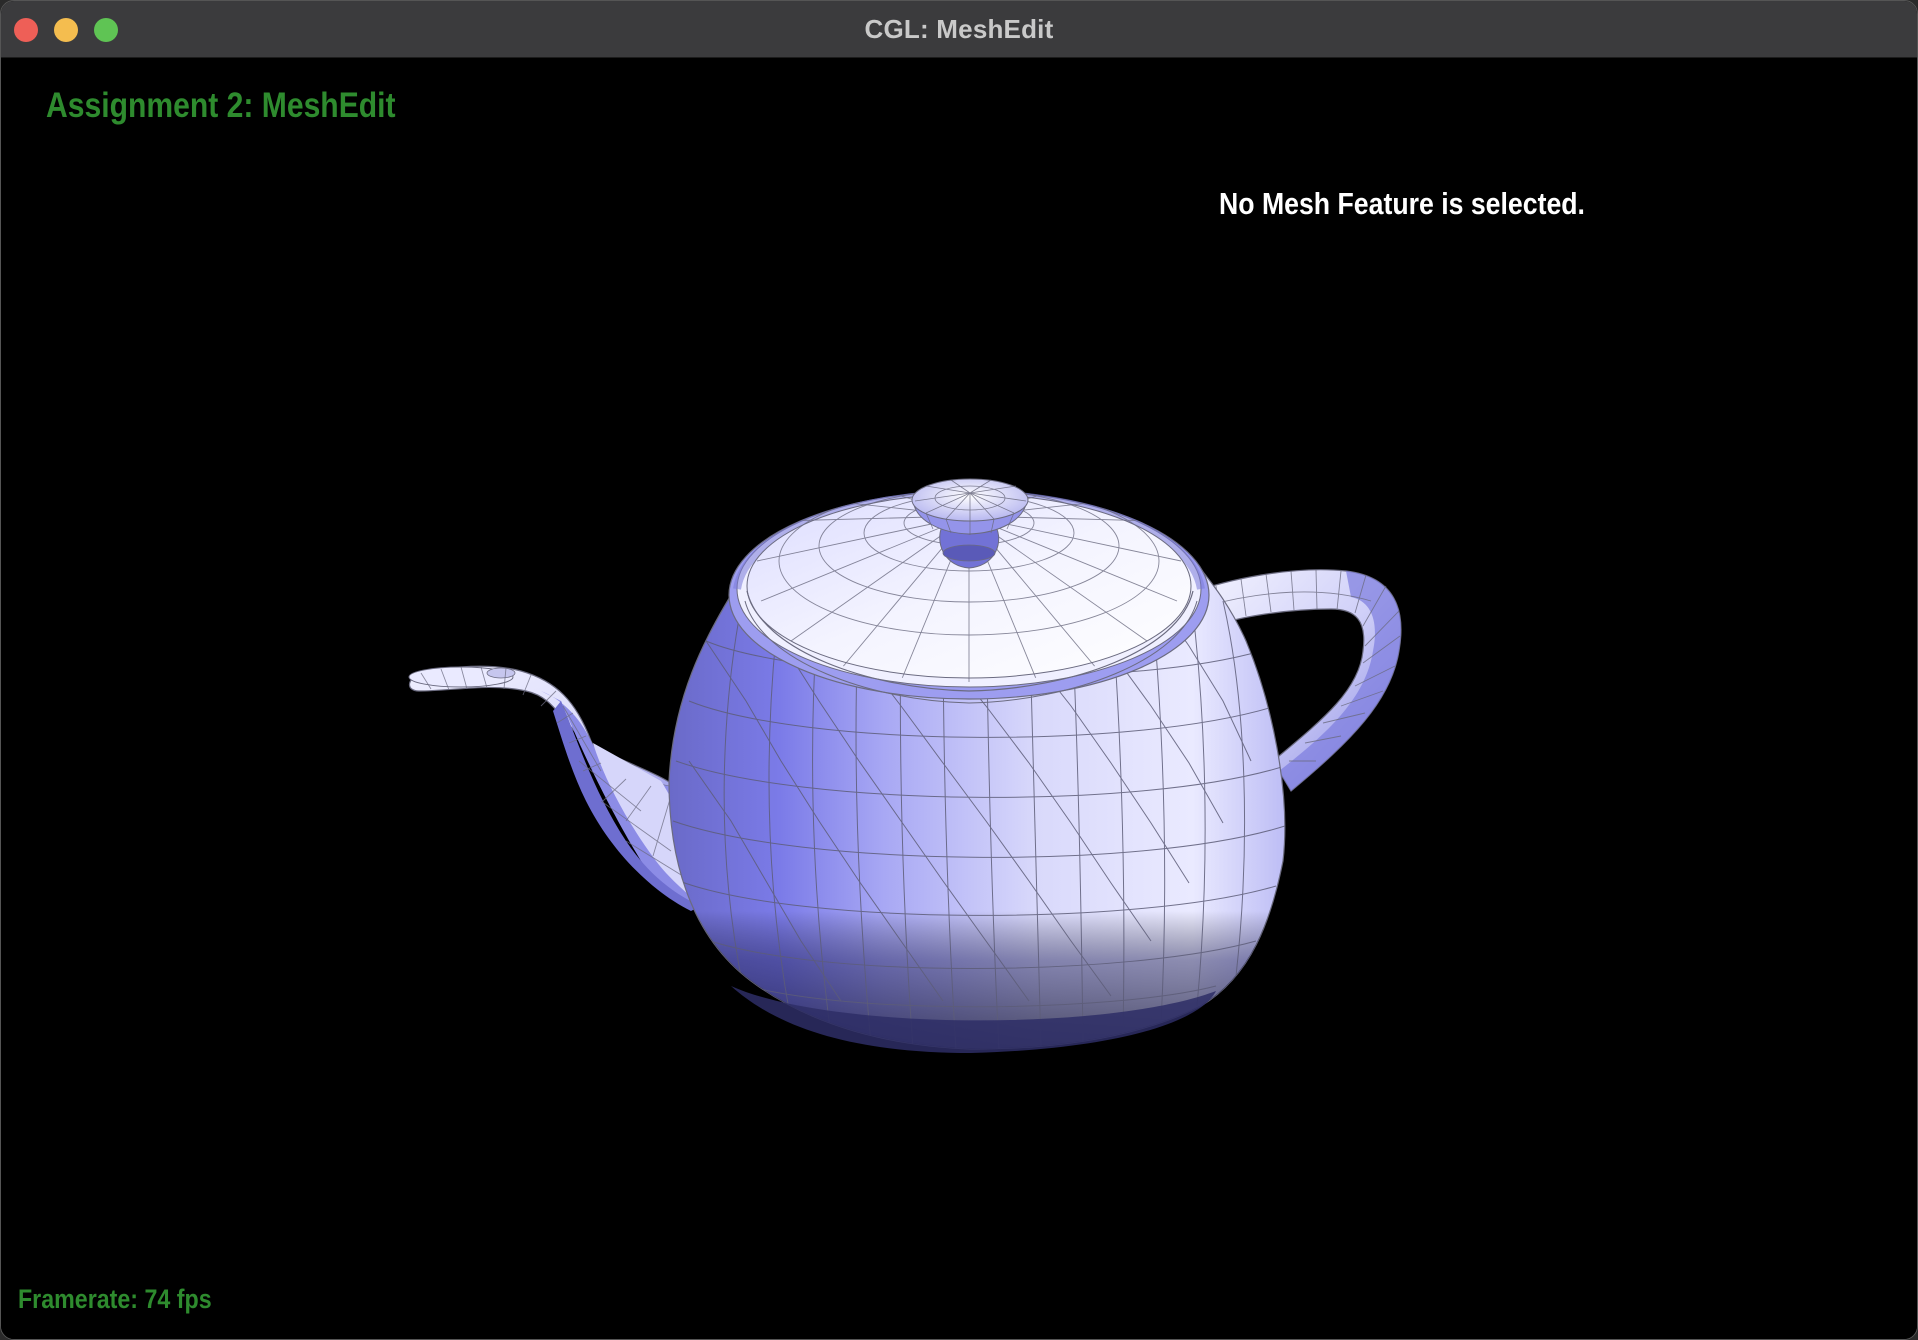 This screenshot has width=1918, height=1340. I want to click on window-title: CGL: MeshEdit, so click(959, 29).